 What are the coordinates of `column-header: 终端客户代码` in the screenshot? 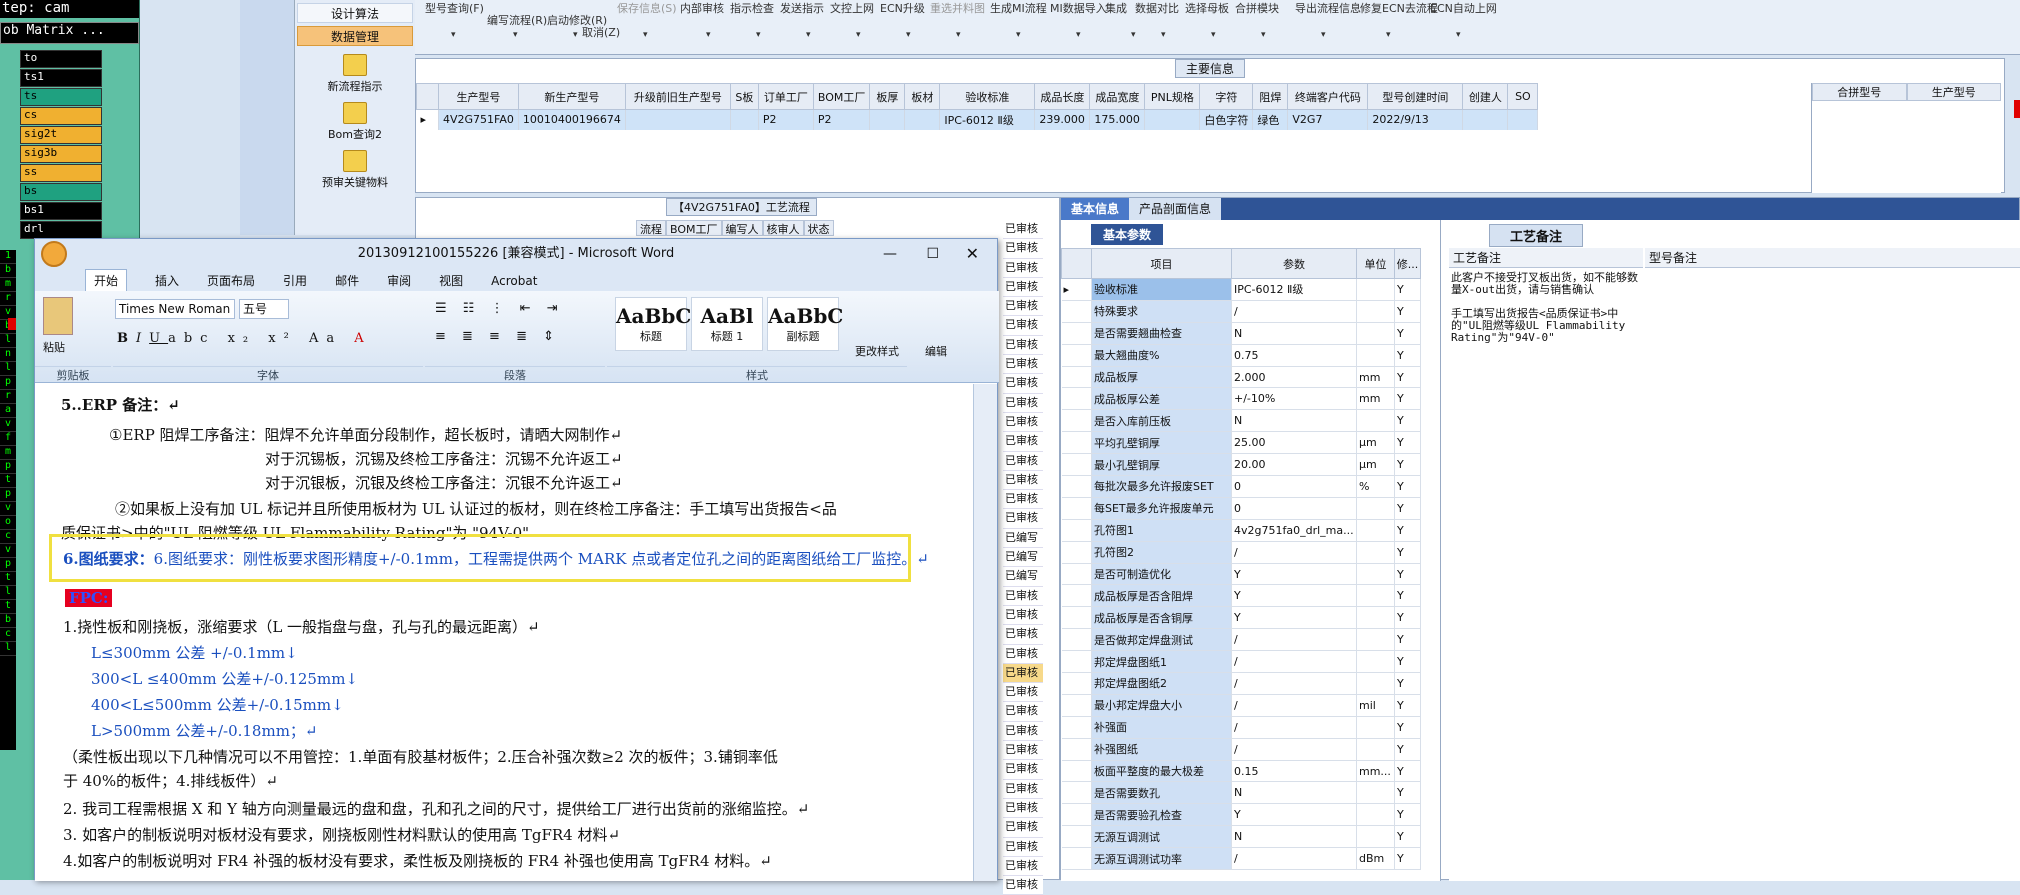 It's located at (1328, 96).